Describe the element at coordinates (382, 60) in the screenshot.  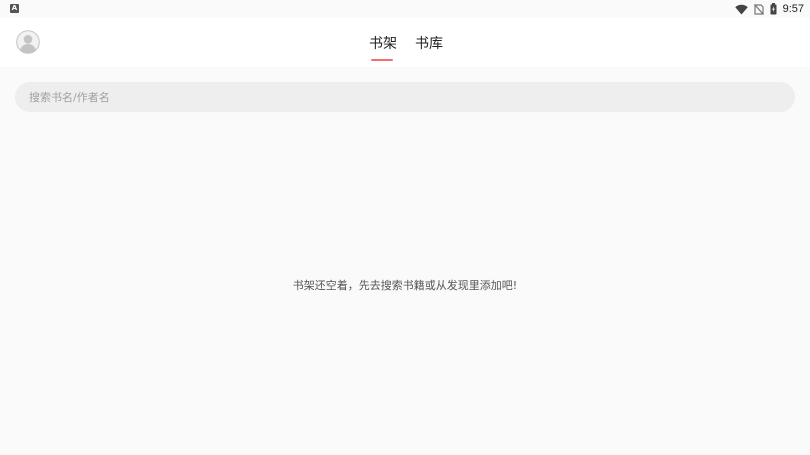
I see `active-tab-indicator` at that location.